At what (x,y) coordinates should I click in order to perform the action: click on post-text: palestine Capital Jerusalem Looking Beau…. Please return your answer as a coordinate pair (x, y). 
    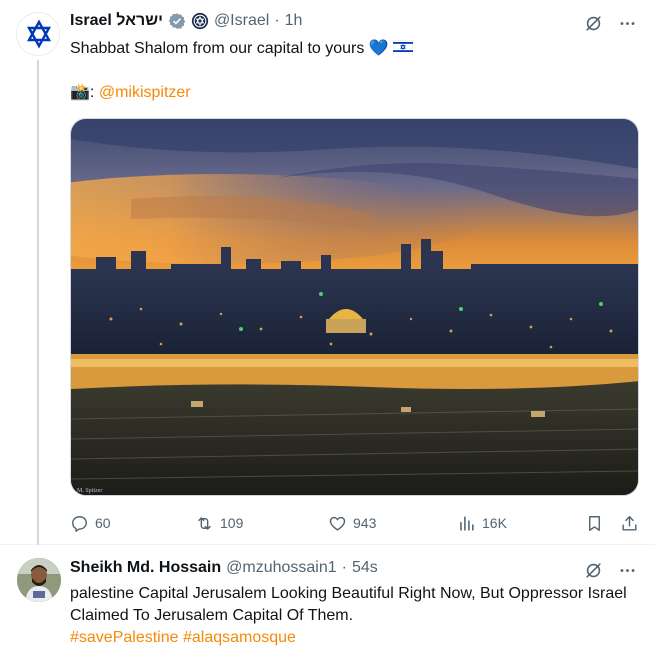
    Looking at the image, I should click on (355, 605).